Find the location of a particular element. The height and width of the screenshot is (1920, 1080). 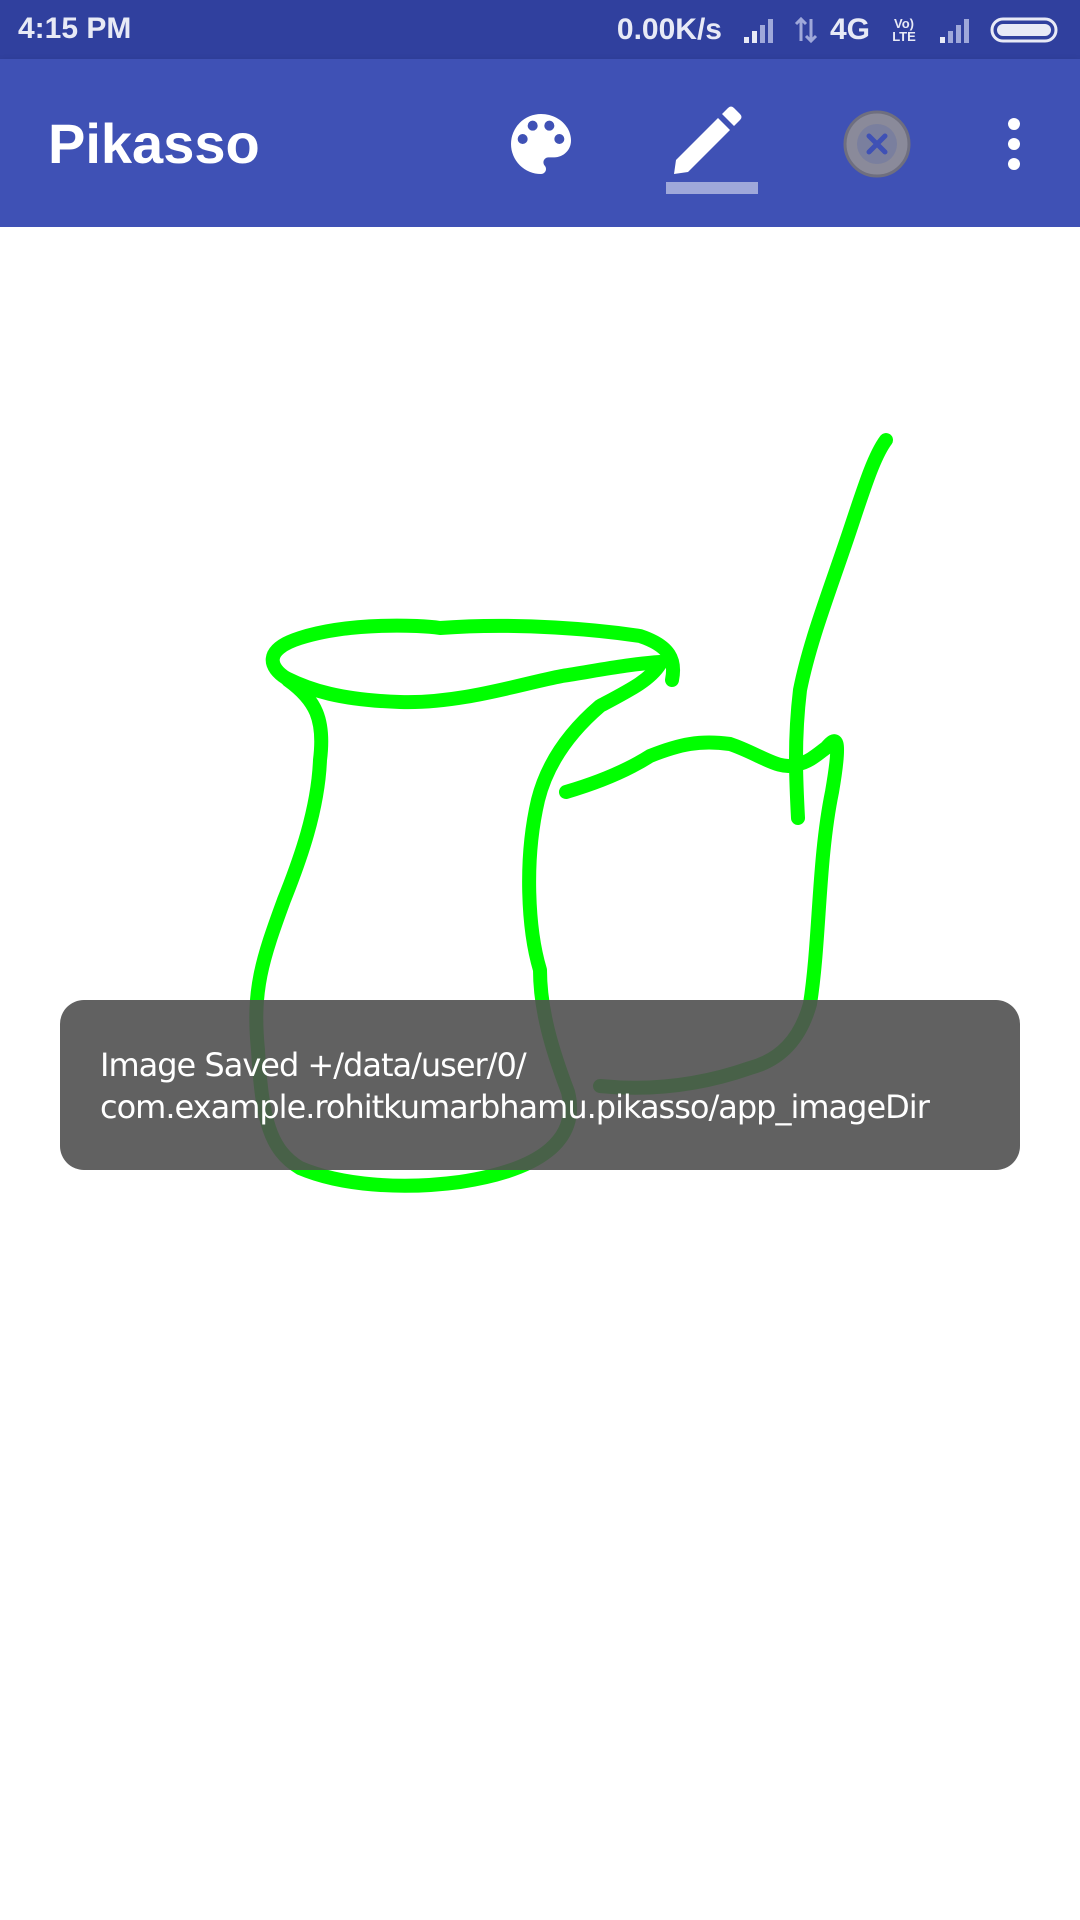

toast-line-1: Image Saved +/data/user/0/ is located at coordinates (313, 1065).